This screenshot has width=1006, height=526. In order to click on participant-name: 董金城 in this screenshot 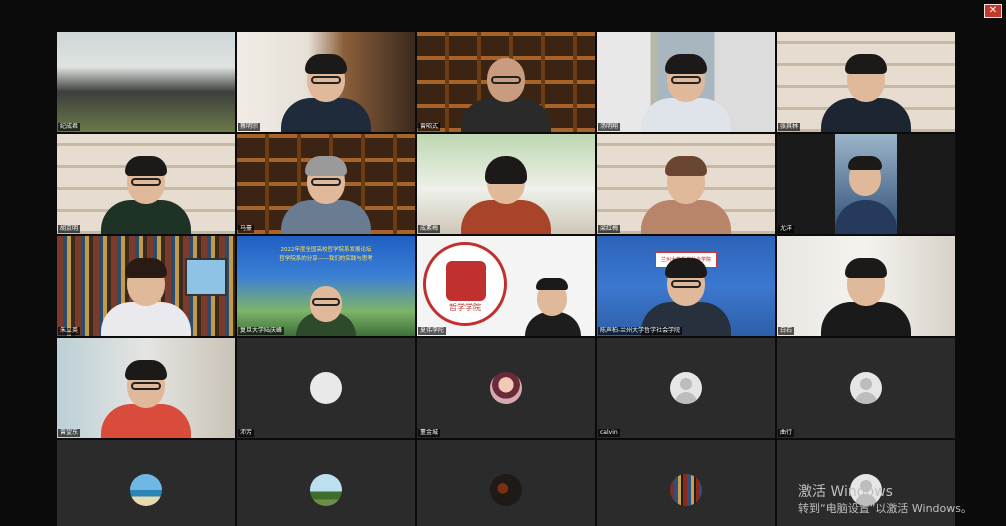, I will do `click(429, 433)`.